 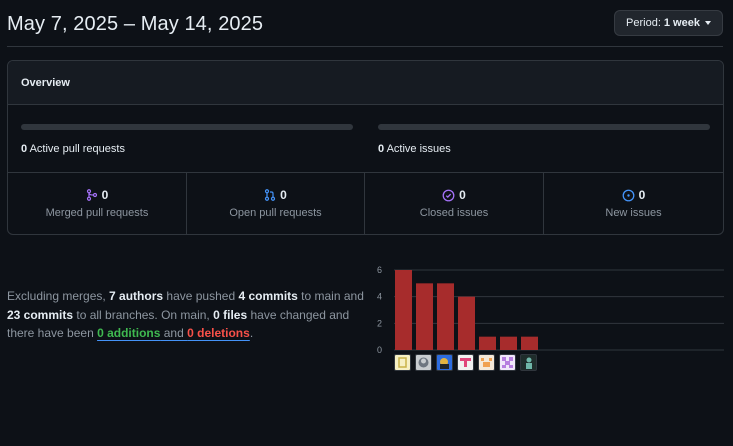 What do you see at coordinates (230, 314) in the screenshot?
I see `files-count: 0 files` at bounding box center [230, 314].